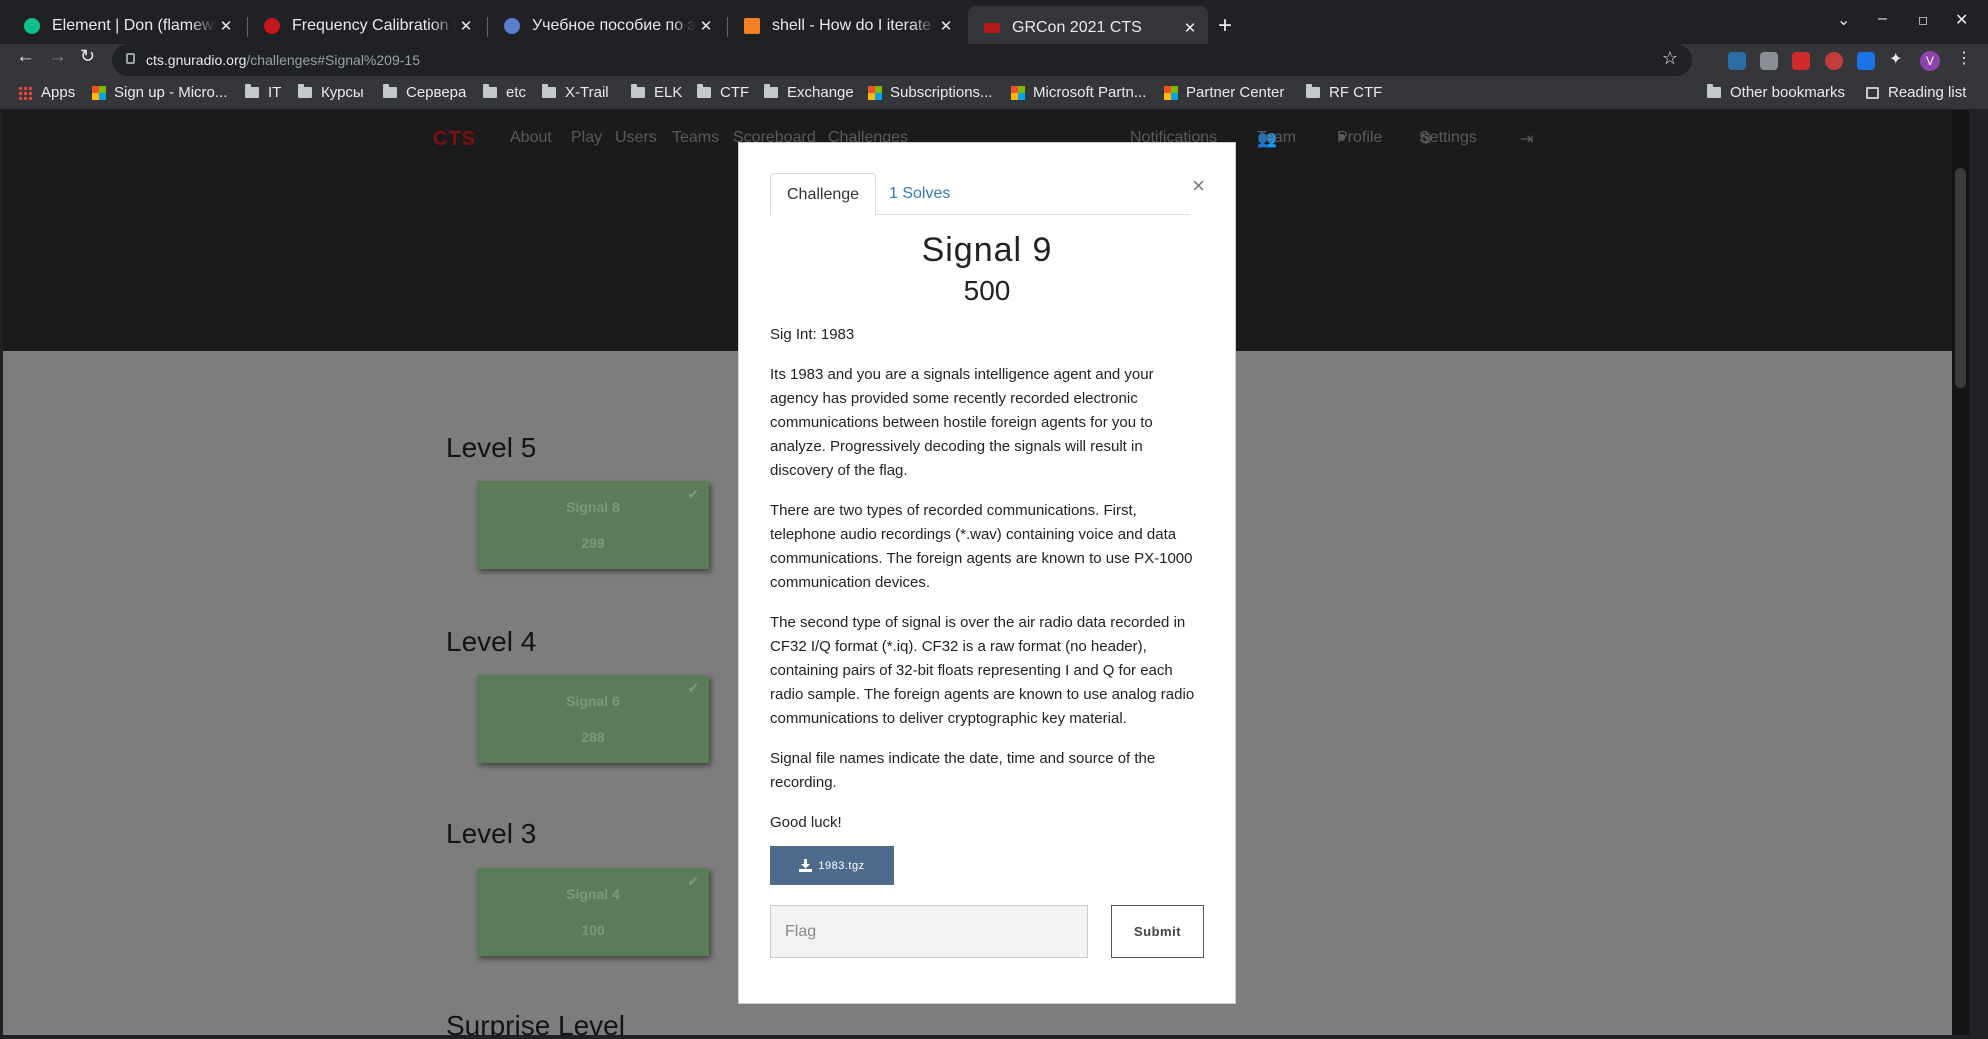 The width and height of the screenshot is (1988, 1039). What do you see at coordinates (1960, 572) in the screenshot?
I see `page-scrollbar` at bounding box center [1960, 572].